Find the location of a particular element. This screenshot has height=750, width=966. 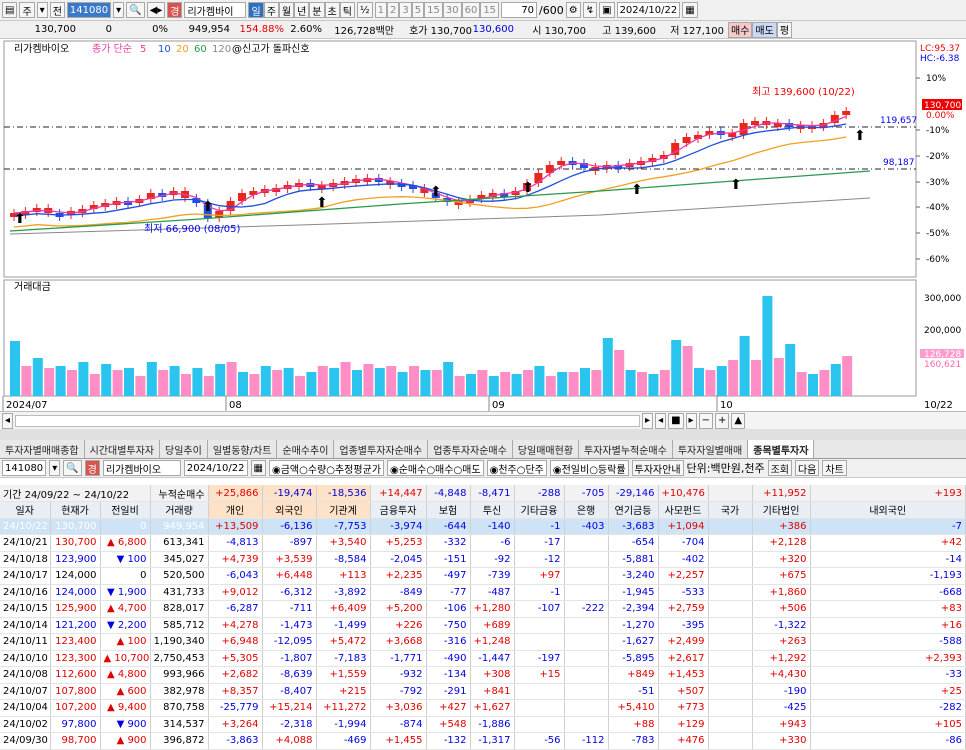

column-header: 기관계 is located at coordinates (343, 510).